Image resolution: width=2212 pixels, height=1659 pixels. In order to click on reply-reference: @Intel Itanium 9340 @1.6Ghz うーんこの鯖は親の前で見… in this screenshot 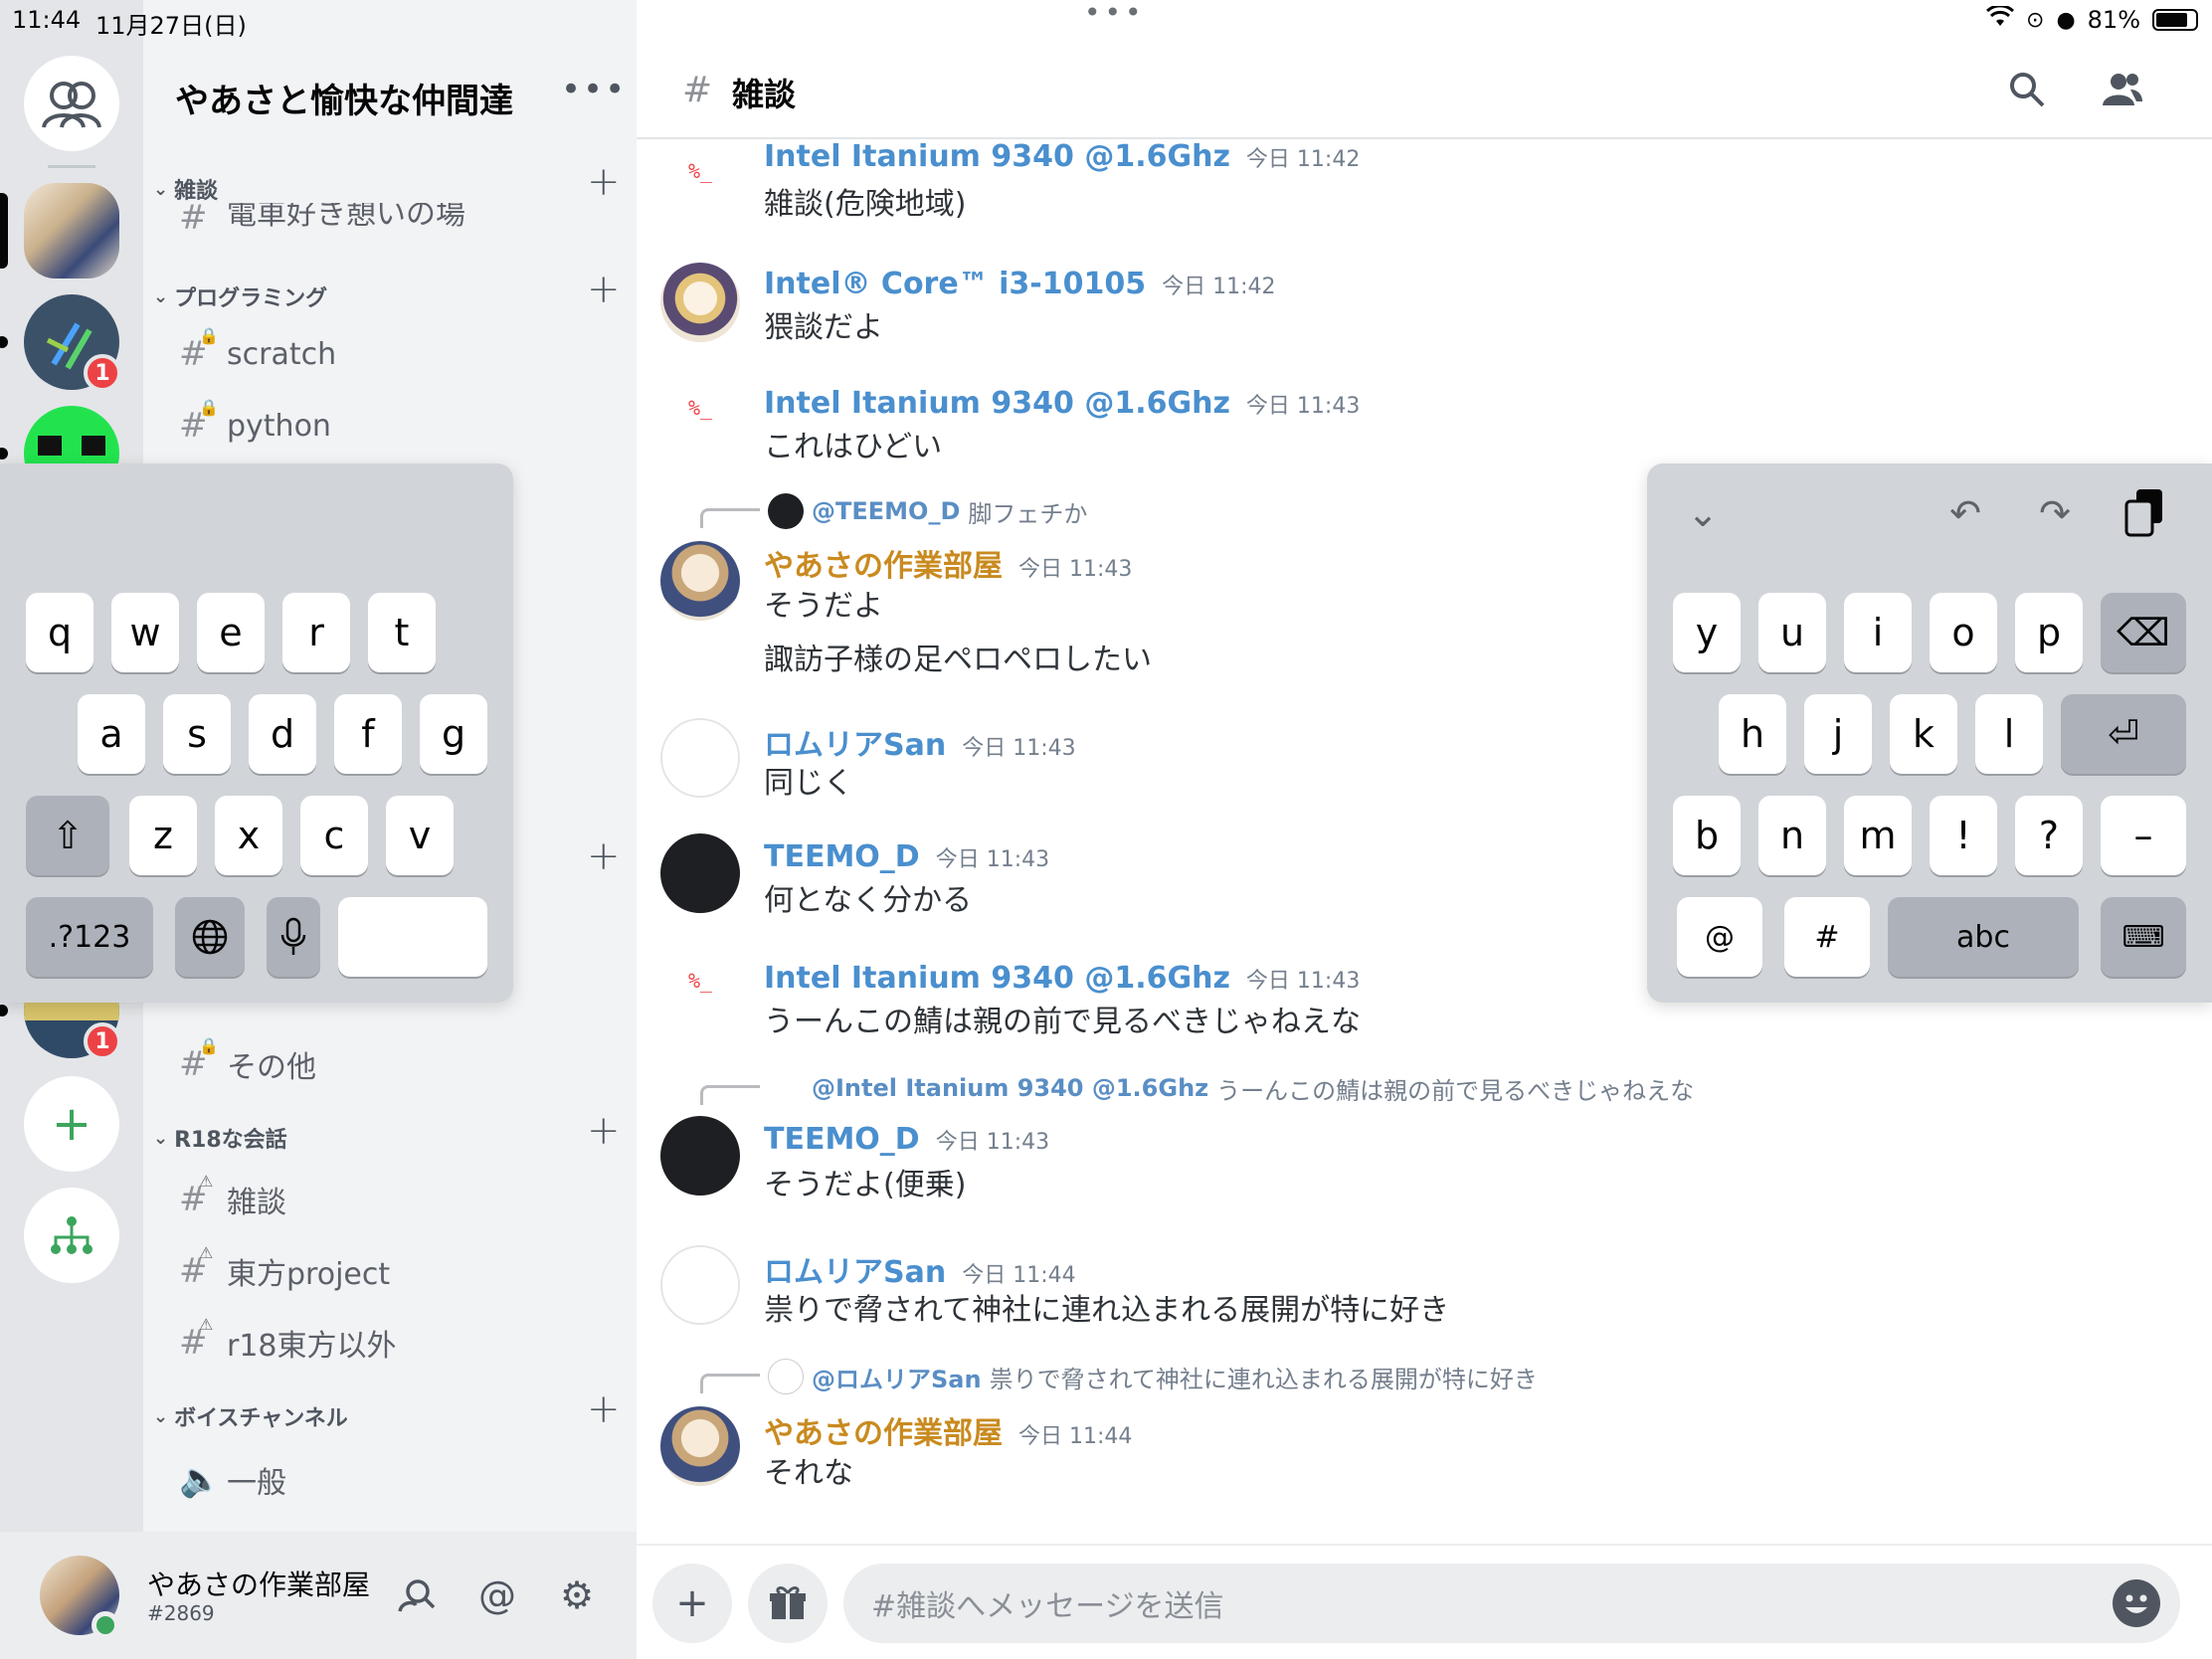, I will do `click(1197, 1088)`.